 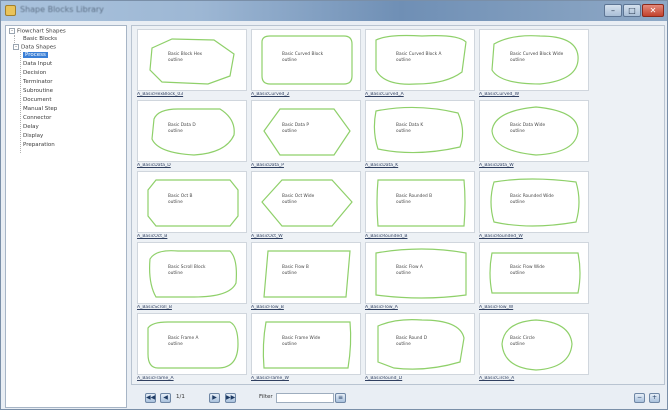 What do you see at coordinates (420, 94) in the screenshot?
I see `thumbnail-caption: A_BasicCurved_A` at bounding box center [420, 94].